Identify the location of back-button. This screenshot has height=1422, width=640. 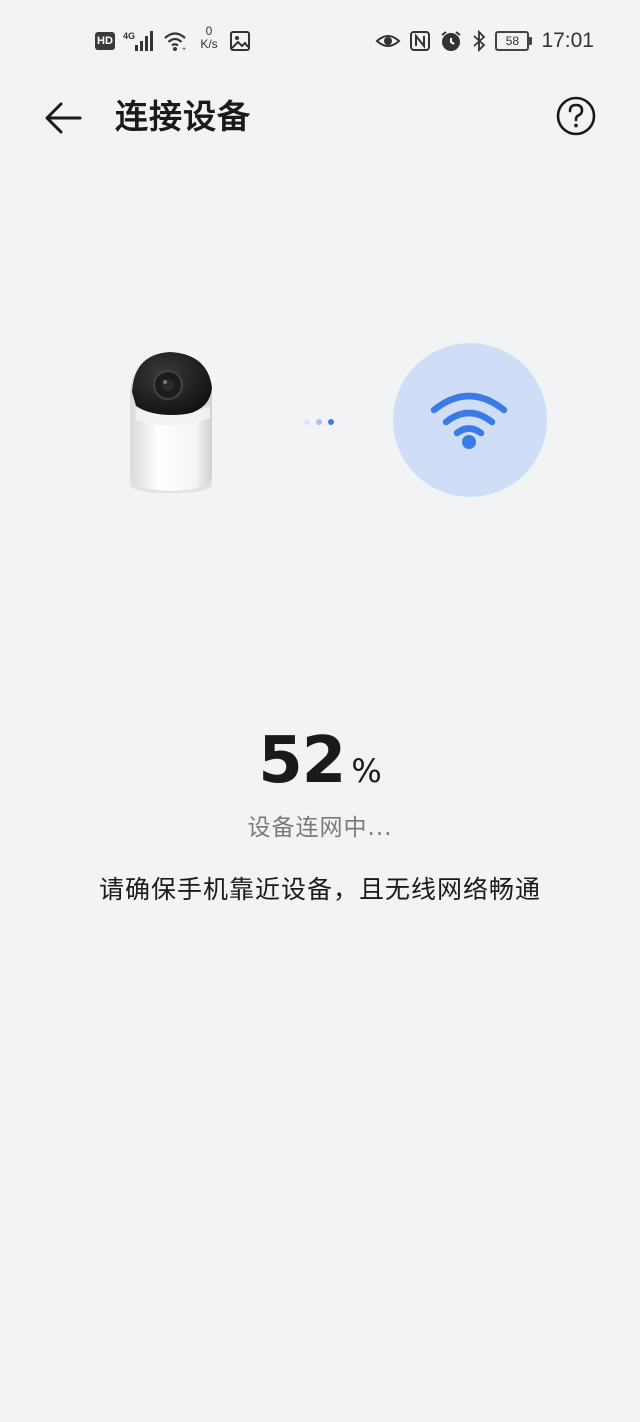
(64, 118).